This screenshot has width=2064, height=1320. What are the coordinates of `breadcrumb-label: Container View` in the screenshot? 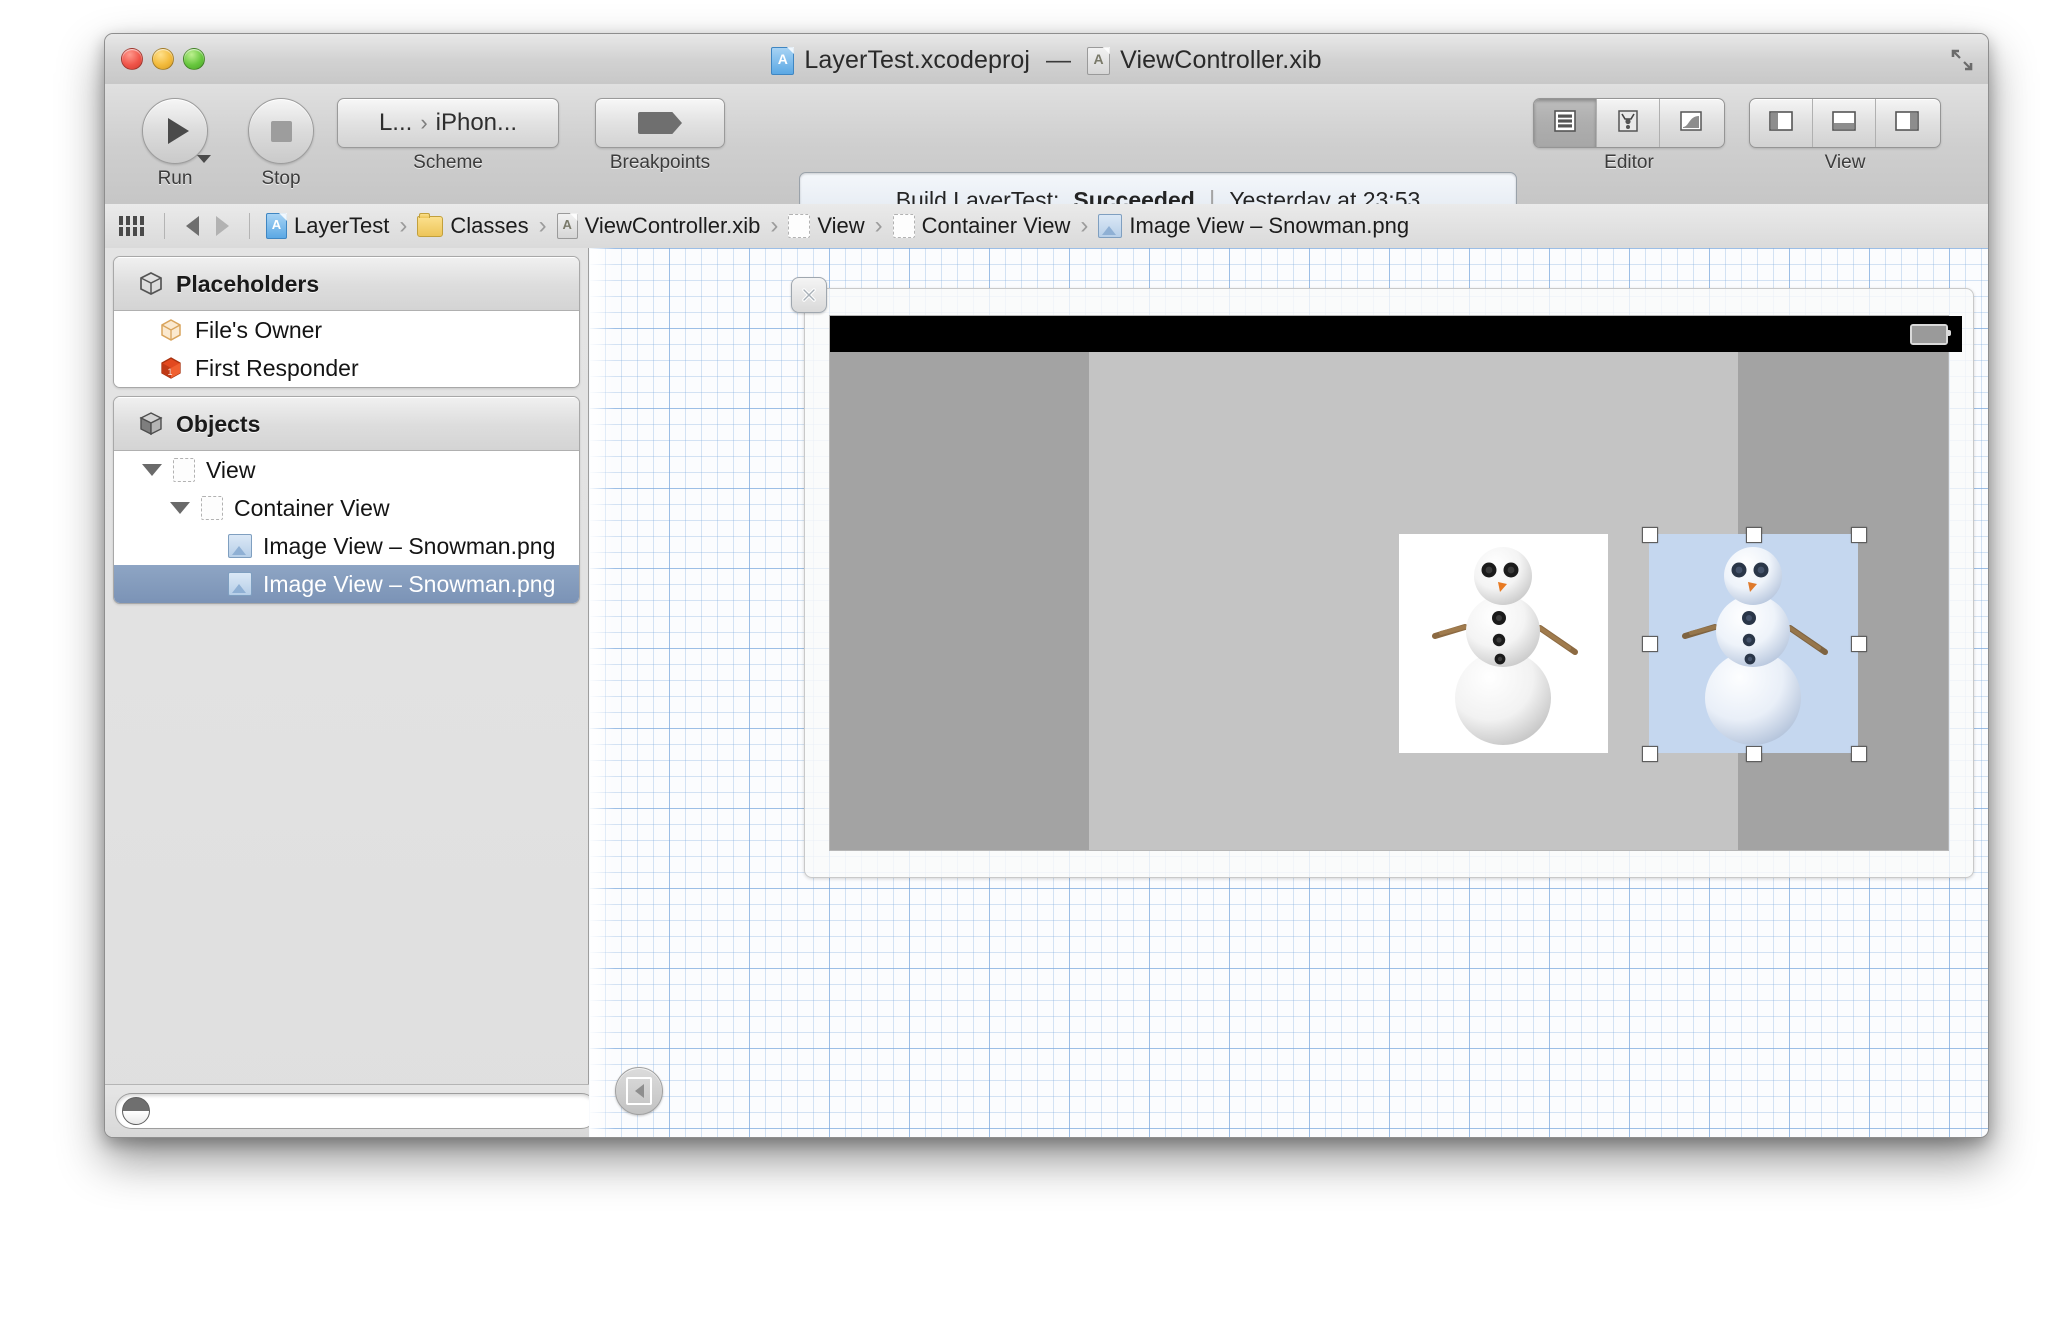 It's located at (996, 225).